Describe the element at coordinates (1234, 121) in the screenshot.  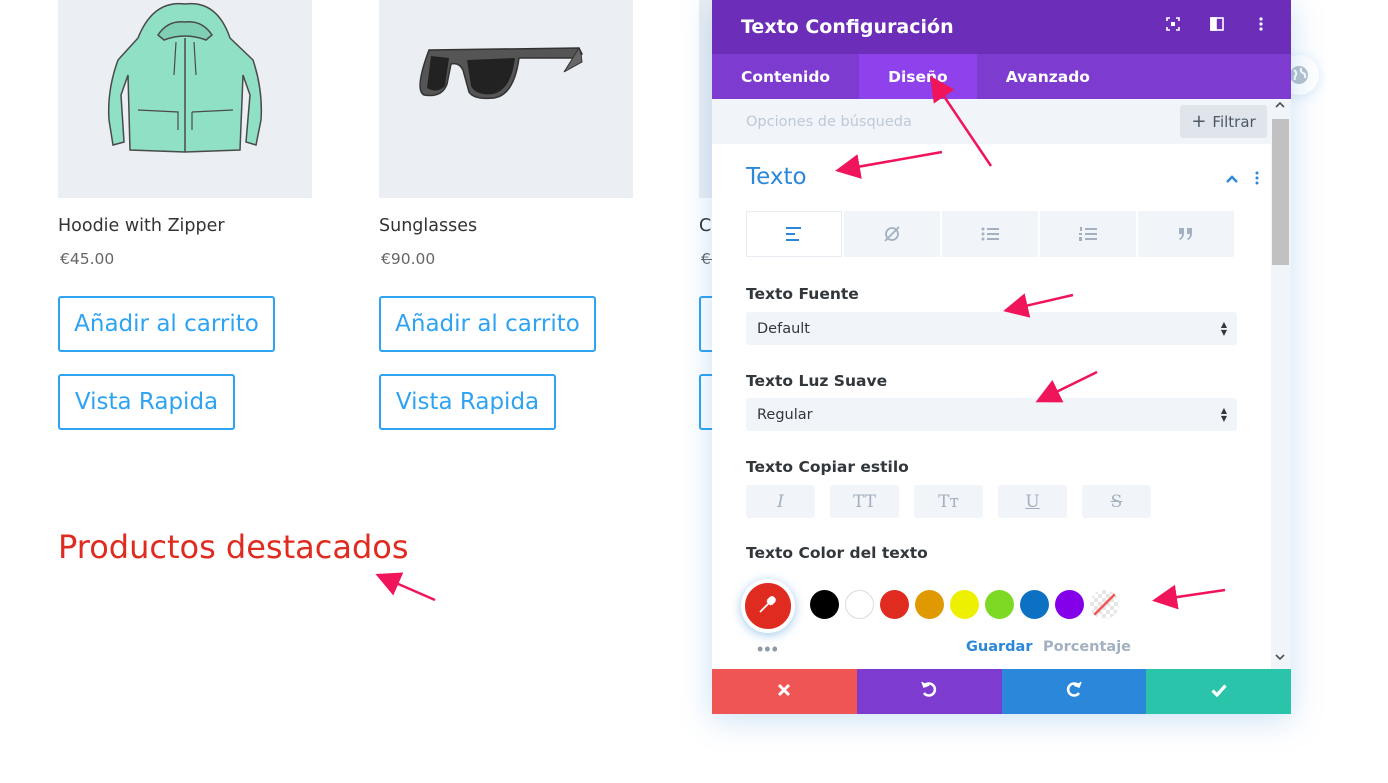
I see `filter-label: Filtrar` at that location.